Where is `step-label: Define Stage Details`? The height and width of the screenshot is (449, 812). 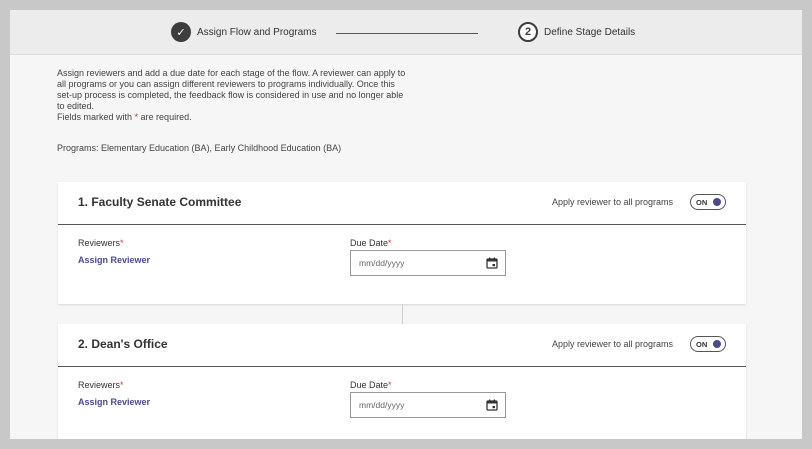 step-label: Define Stage Details is located at coordinates (590, 32).